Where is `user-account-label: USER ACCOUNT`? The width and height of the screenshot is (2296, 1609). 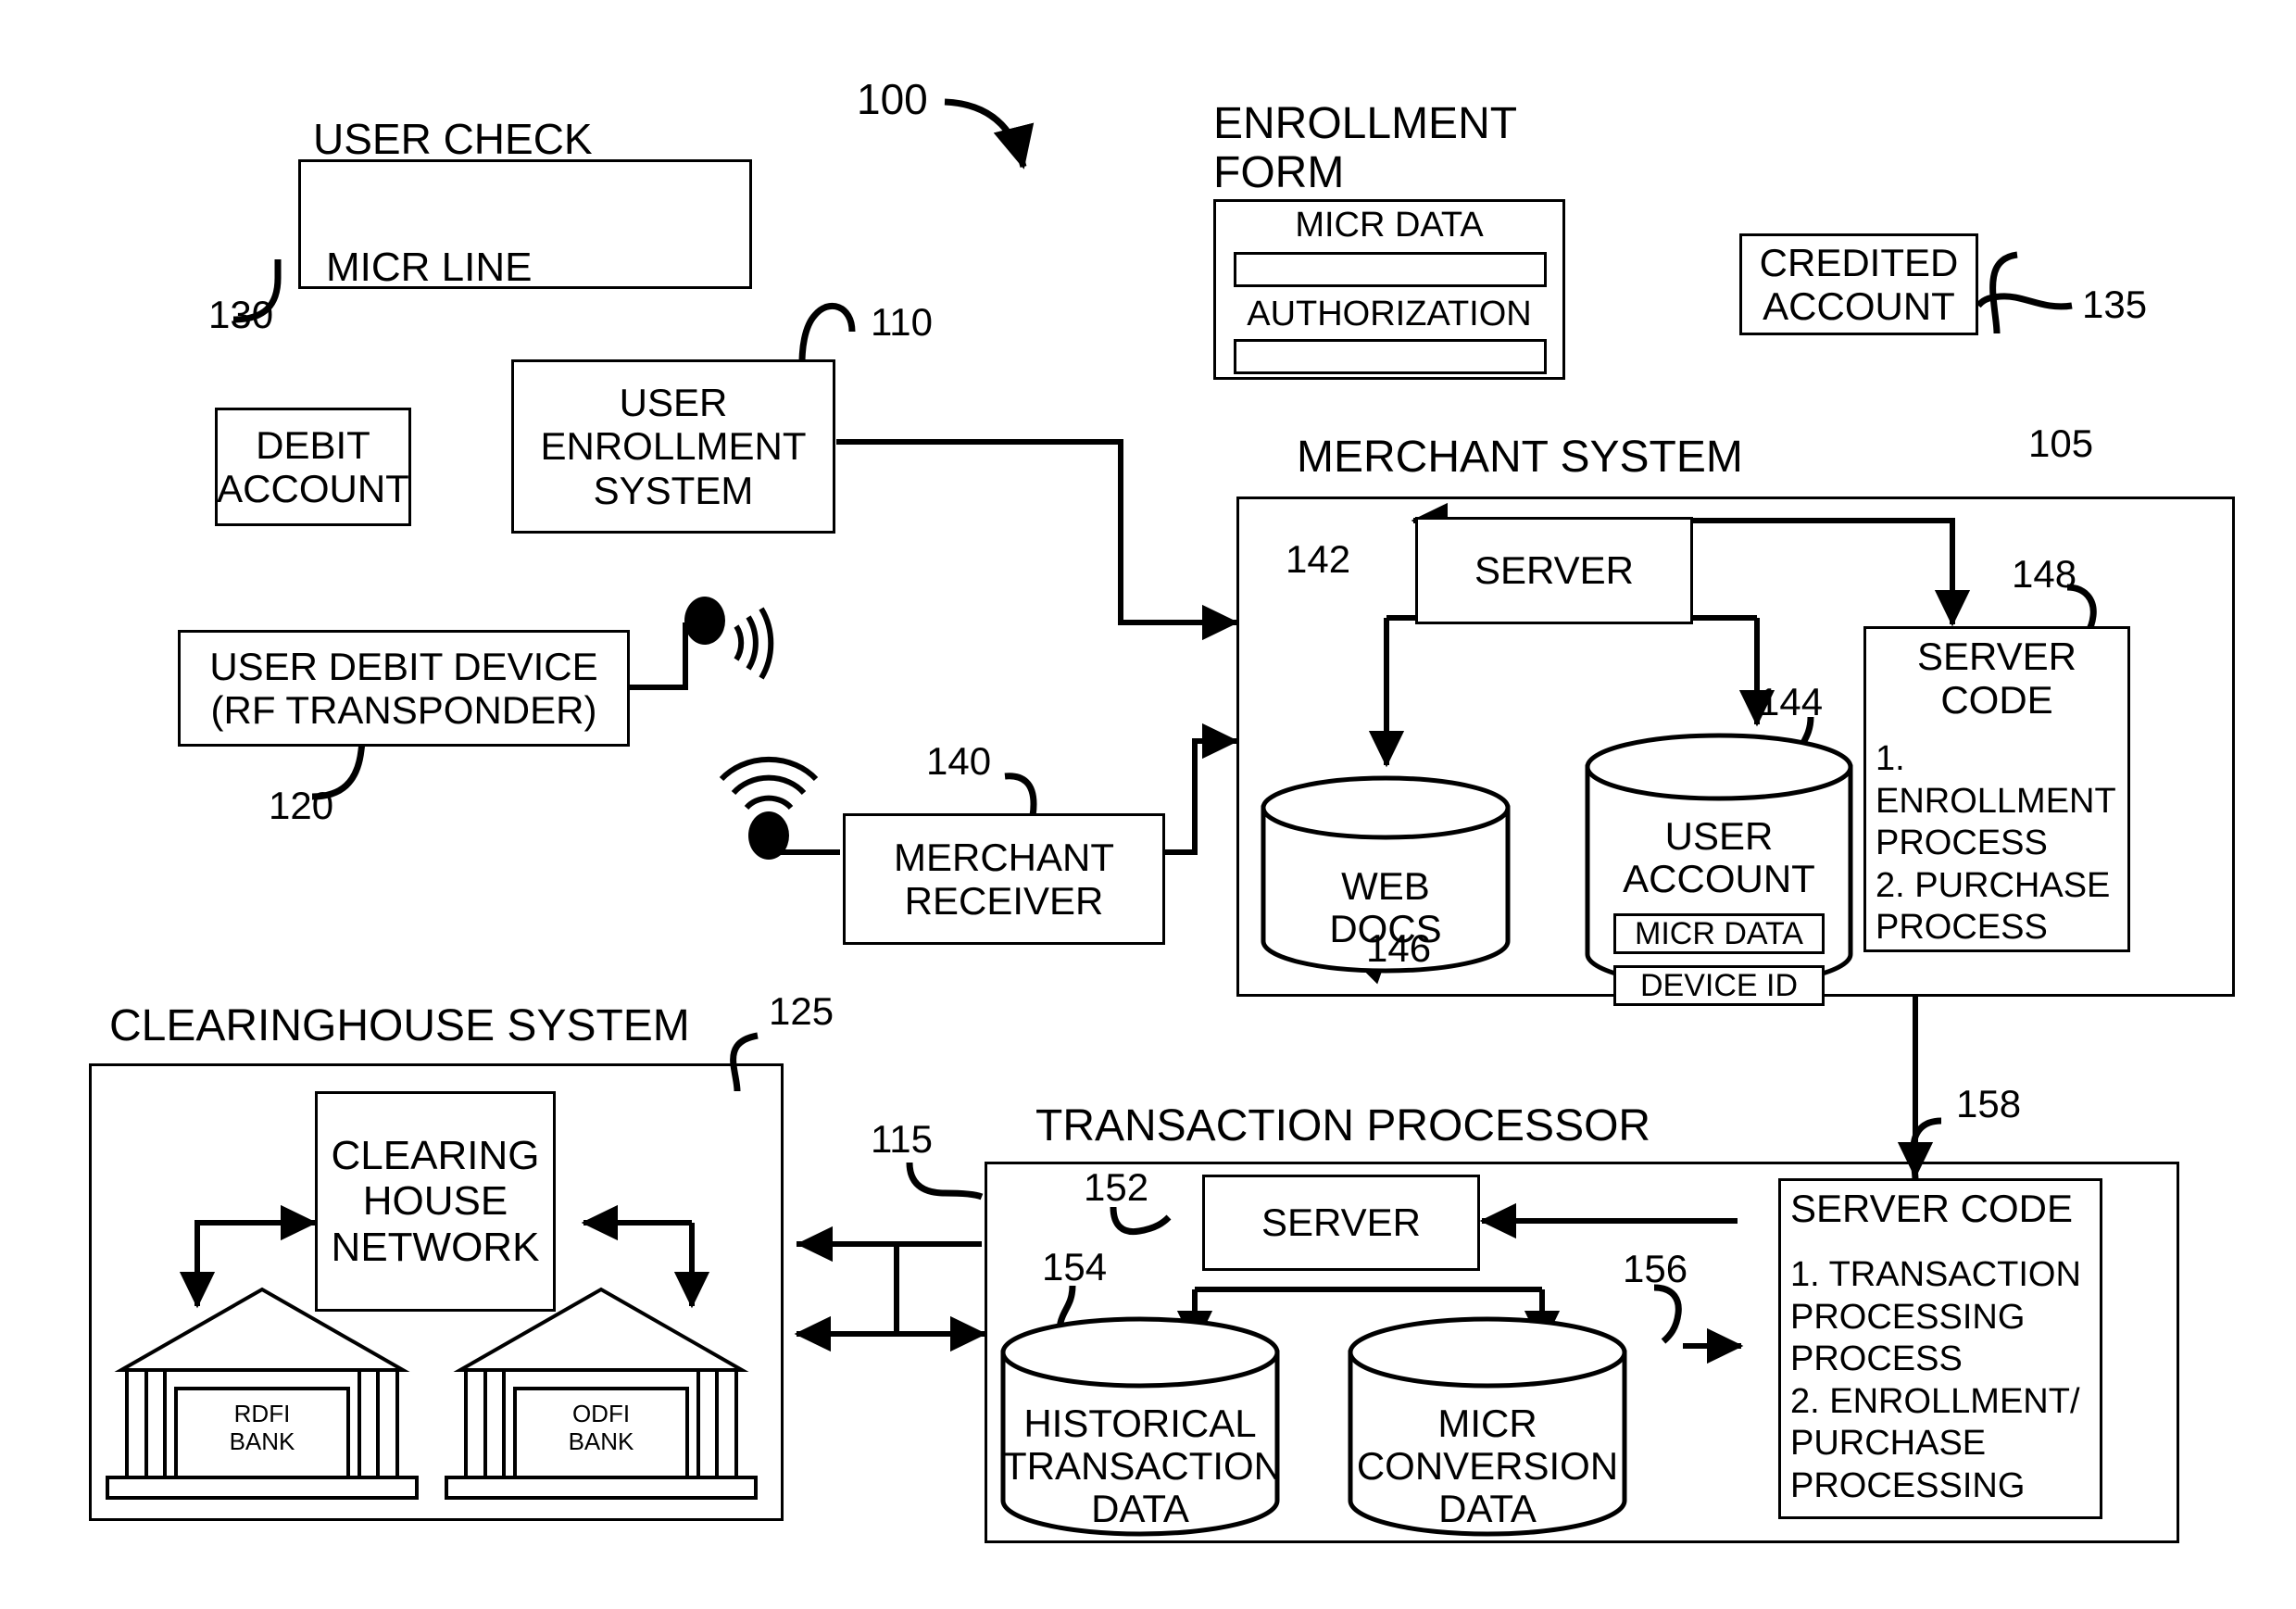
user-account-label: USER ACCOUNT is located at coordinates (1719, 858).